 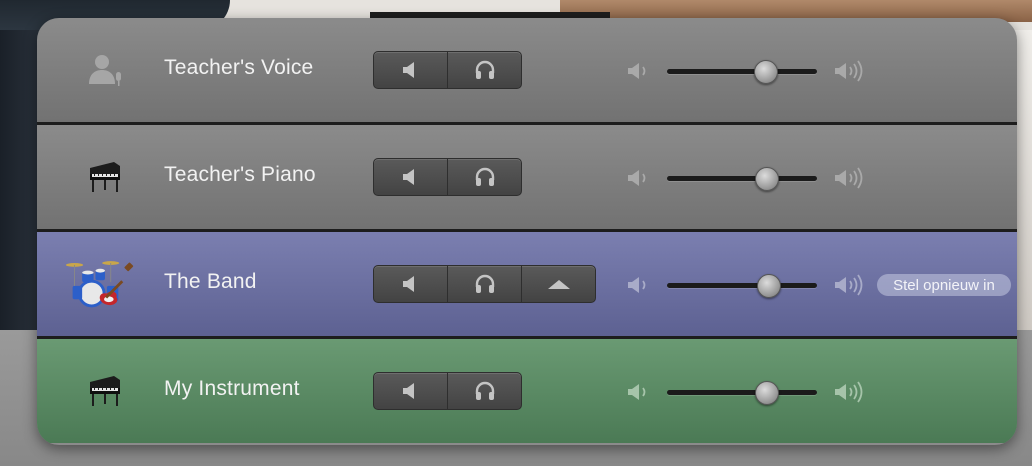 I want to click on expand-tracks-button, so click(x=558, y=284).